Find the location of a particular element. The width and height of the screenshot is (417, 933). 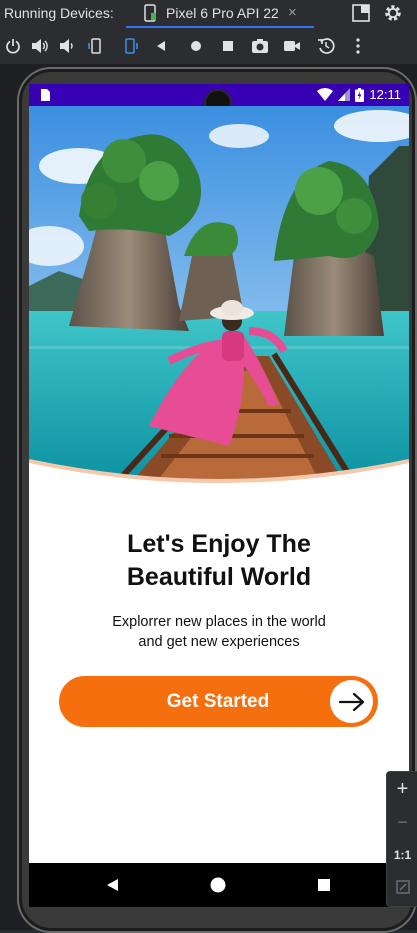

subtitle-line-1: Explorrer new places in the world is located at coordinates (219, 622).